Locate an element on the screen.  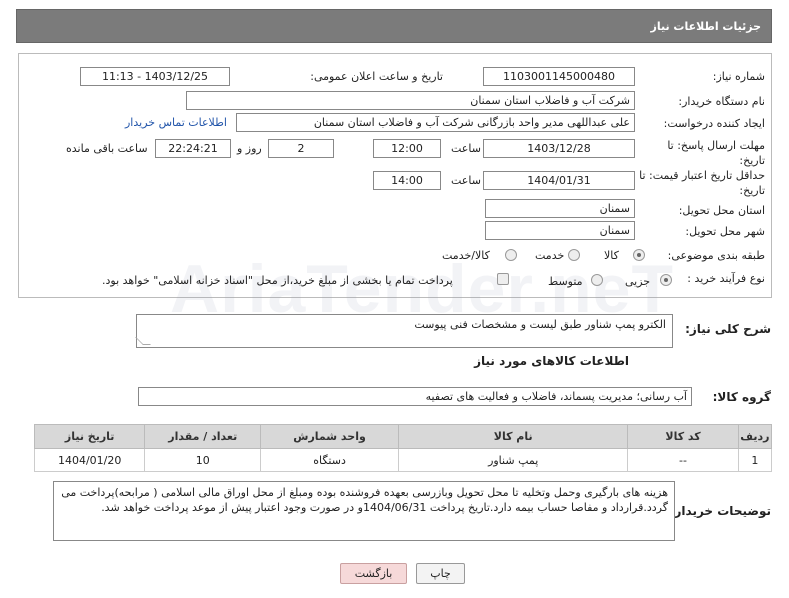
column-header-goods-name: نام کالا is located at coordinates (513, 436).